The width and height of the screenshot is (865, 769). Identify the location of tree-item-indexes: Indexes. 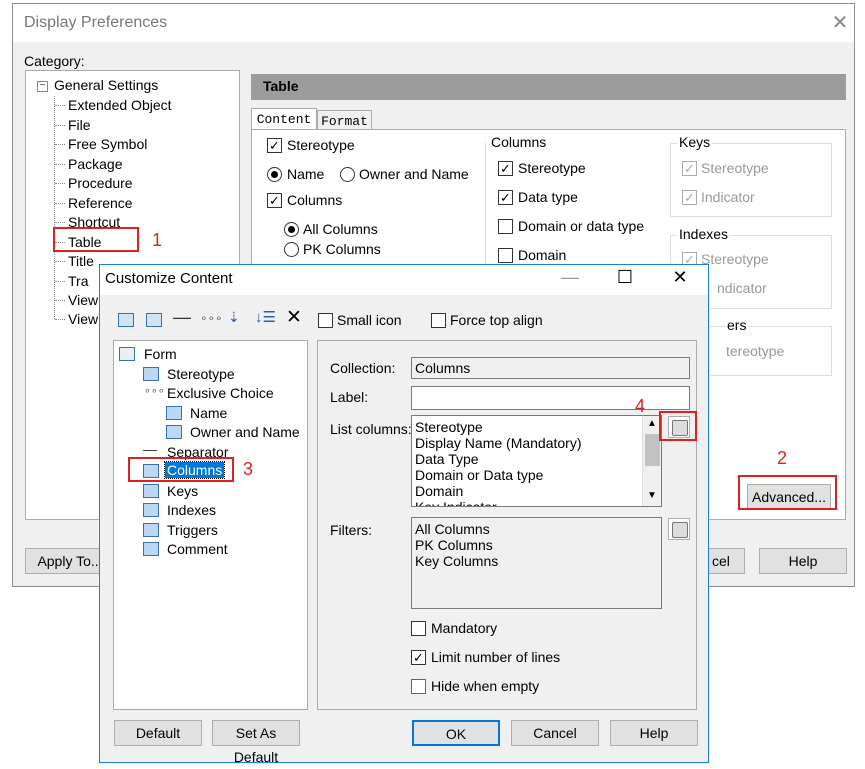
(191, 510).